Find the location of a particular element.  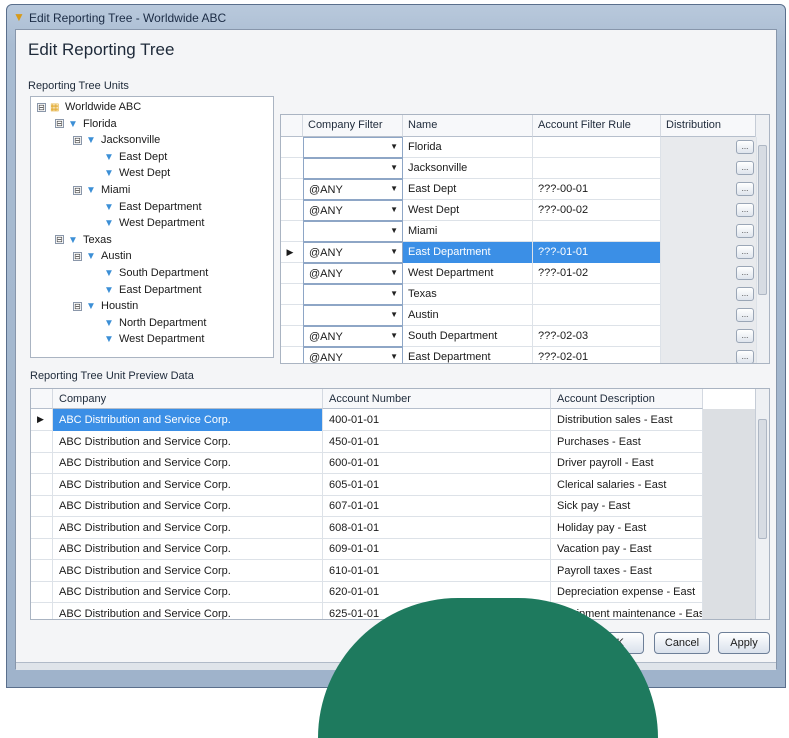

account-description-cell: Vacation pay - East is located at coordinates (627, 549).